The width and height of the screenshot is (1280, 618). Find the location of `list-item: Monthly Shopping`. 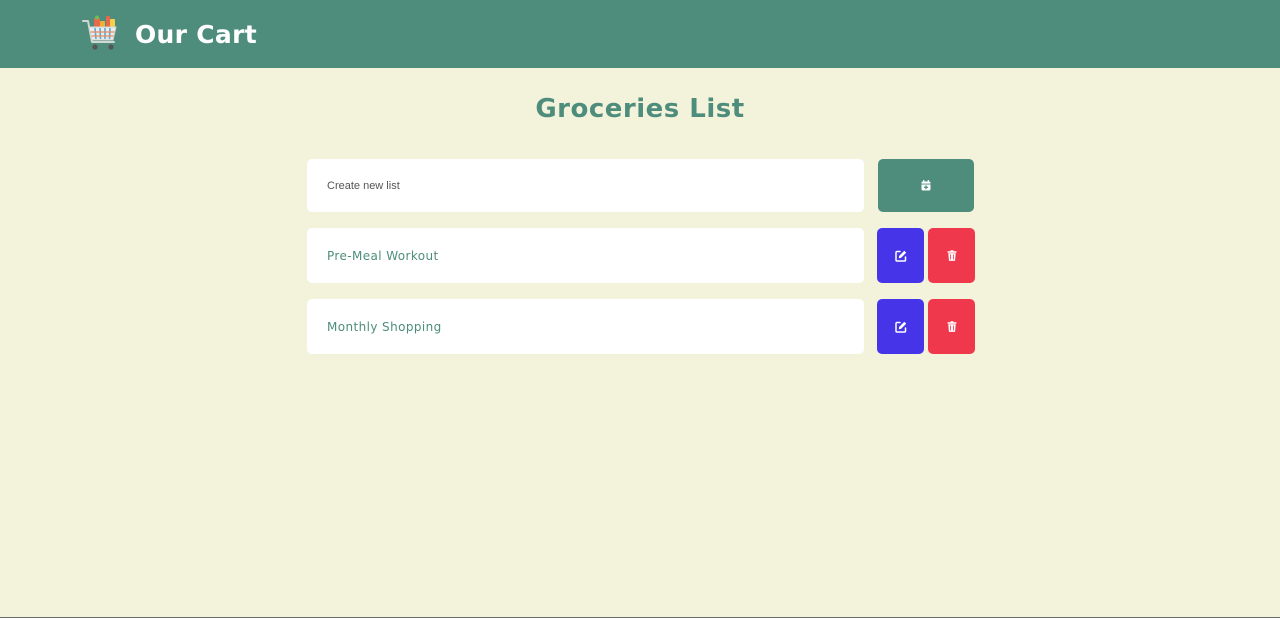

list-item: Monthly Shopping is located at coordinates (641, 326).